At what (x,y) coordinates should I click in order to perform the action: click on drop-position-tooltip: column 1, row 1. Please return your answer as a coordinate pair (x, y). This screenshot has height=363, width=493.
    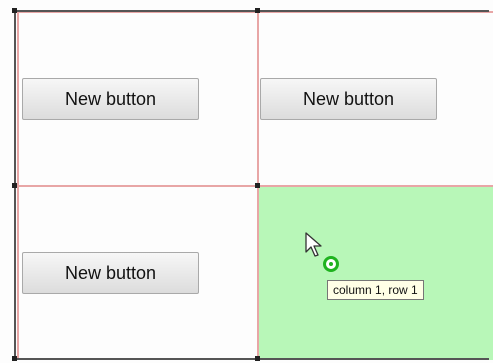
    Looking at the image, I should click on (375, 290).